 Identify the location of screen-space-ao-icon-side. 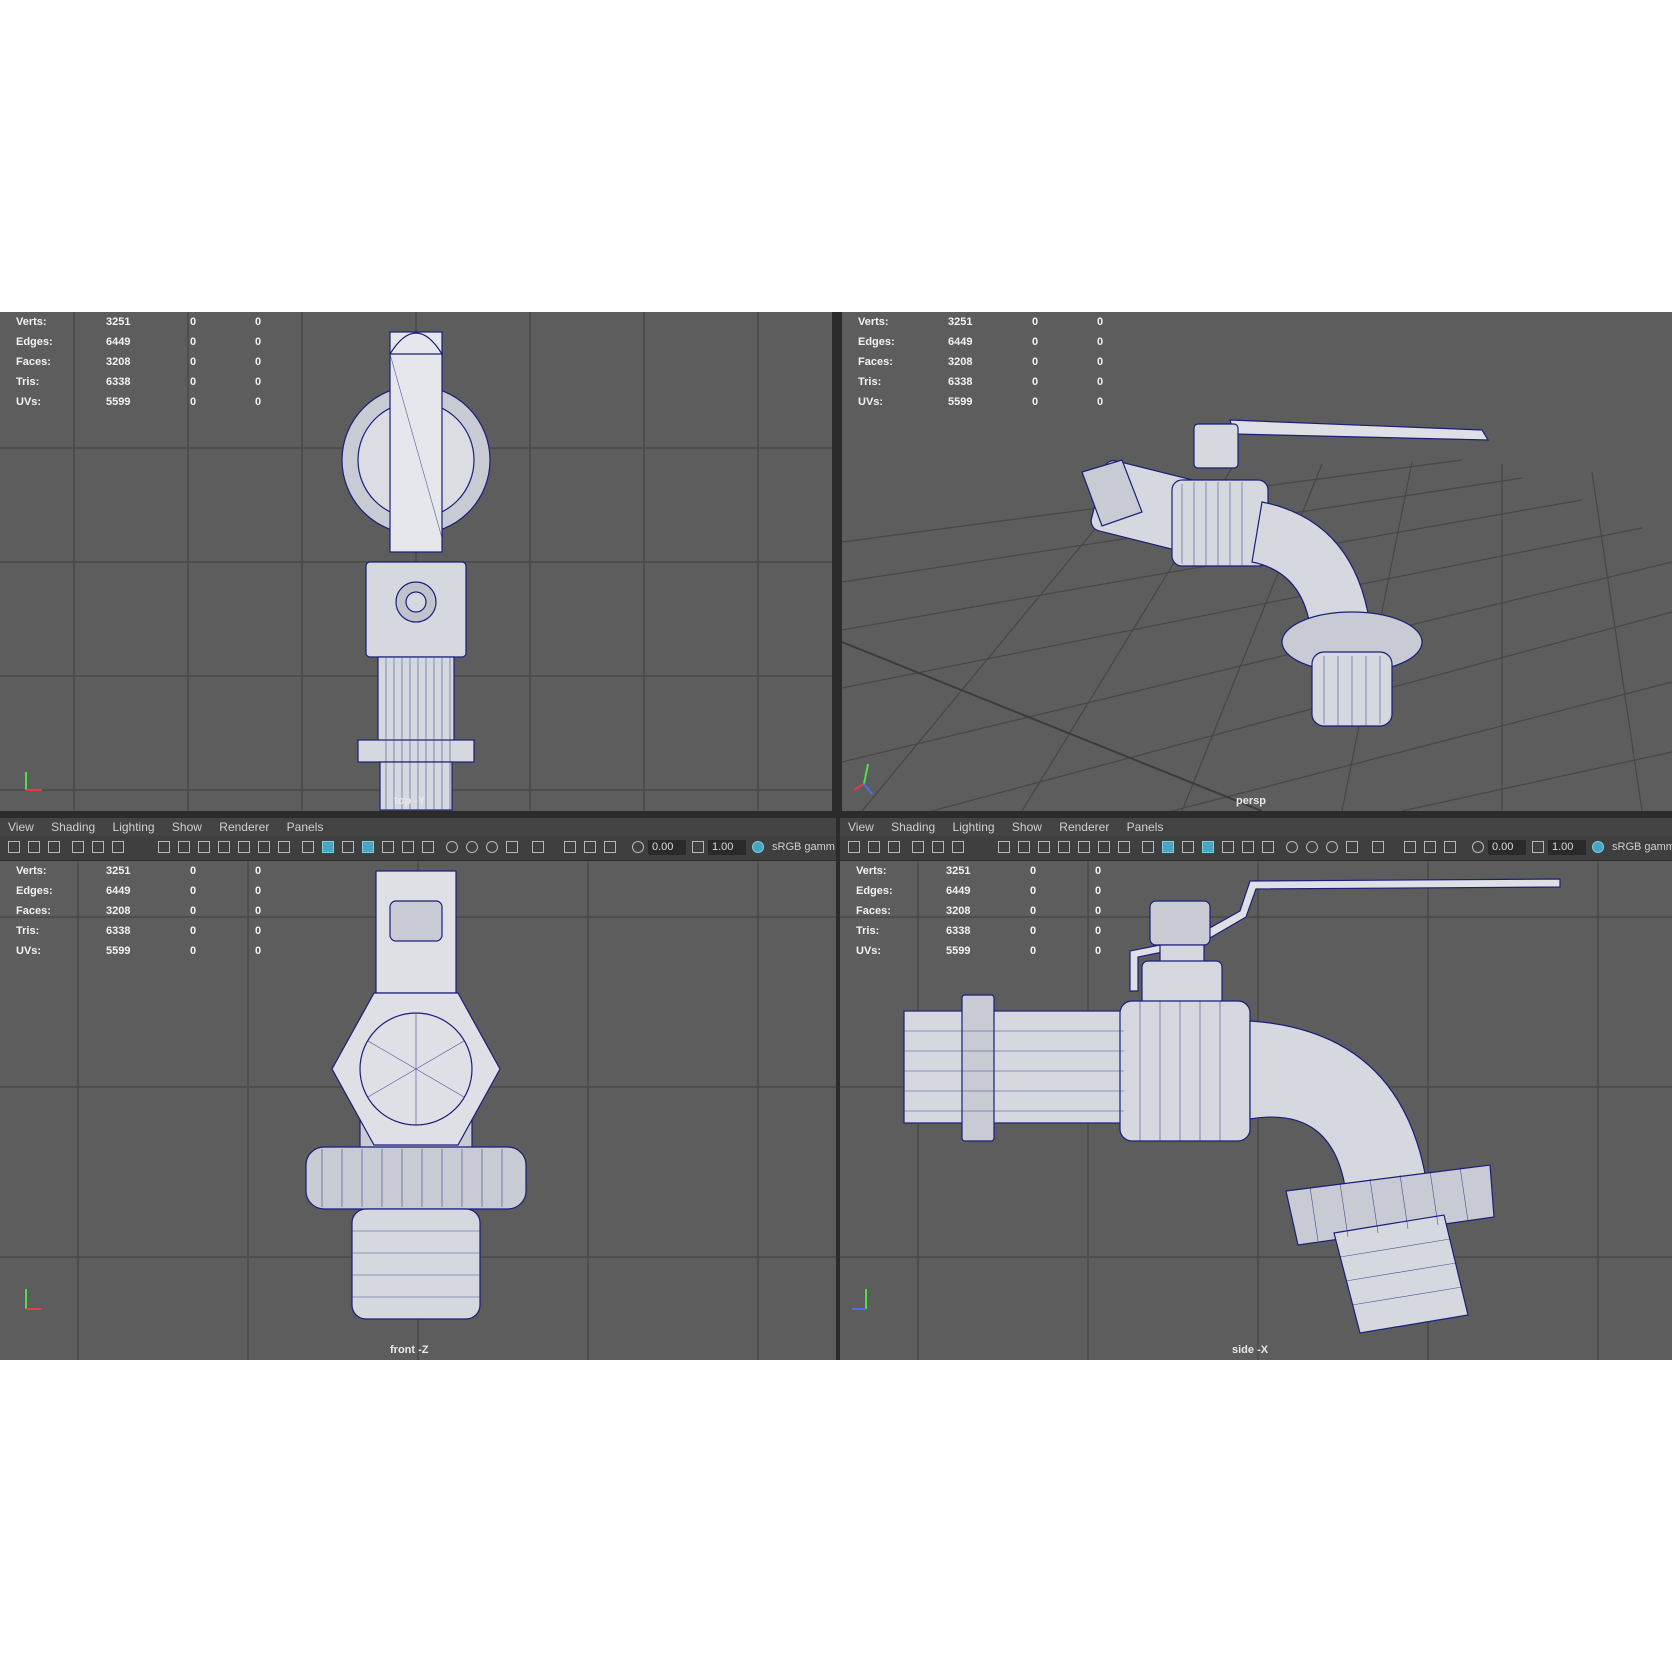
(1292, 847).